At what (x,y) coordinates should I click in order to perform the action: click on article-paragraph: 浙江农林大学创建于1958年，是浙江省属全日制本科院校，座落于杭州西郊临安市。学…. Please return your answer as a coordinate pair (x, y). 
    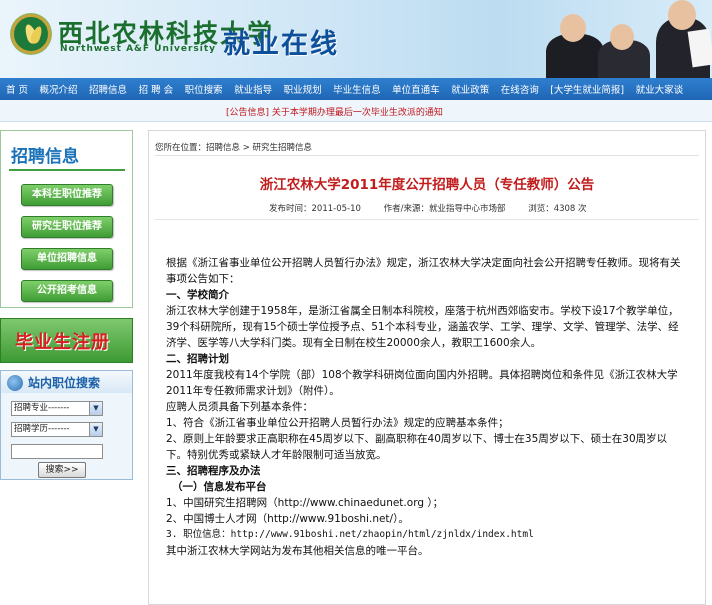
    Looking at the image, I should click on (422, 327).